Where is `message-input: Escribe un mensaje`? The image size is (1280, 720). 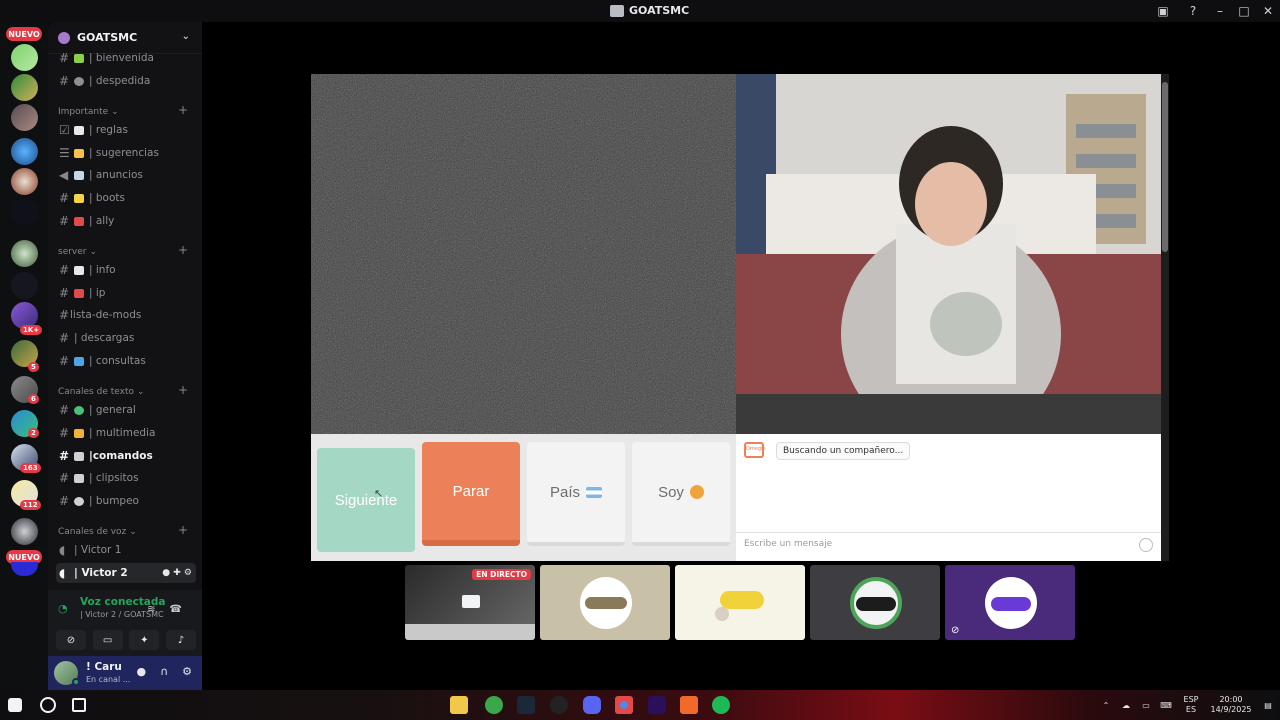
message-input: Escribe un mensaje is located at coordinates (948, 544).